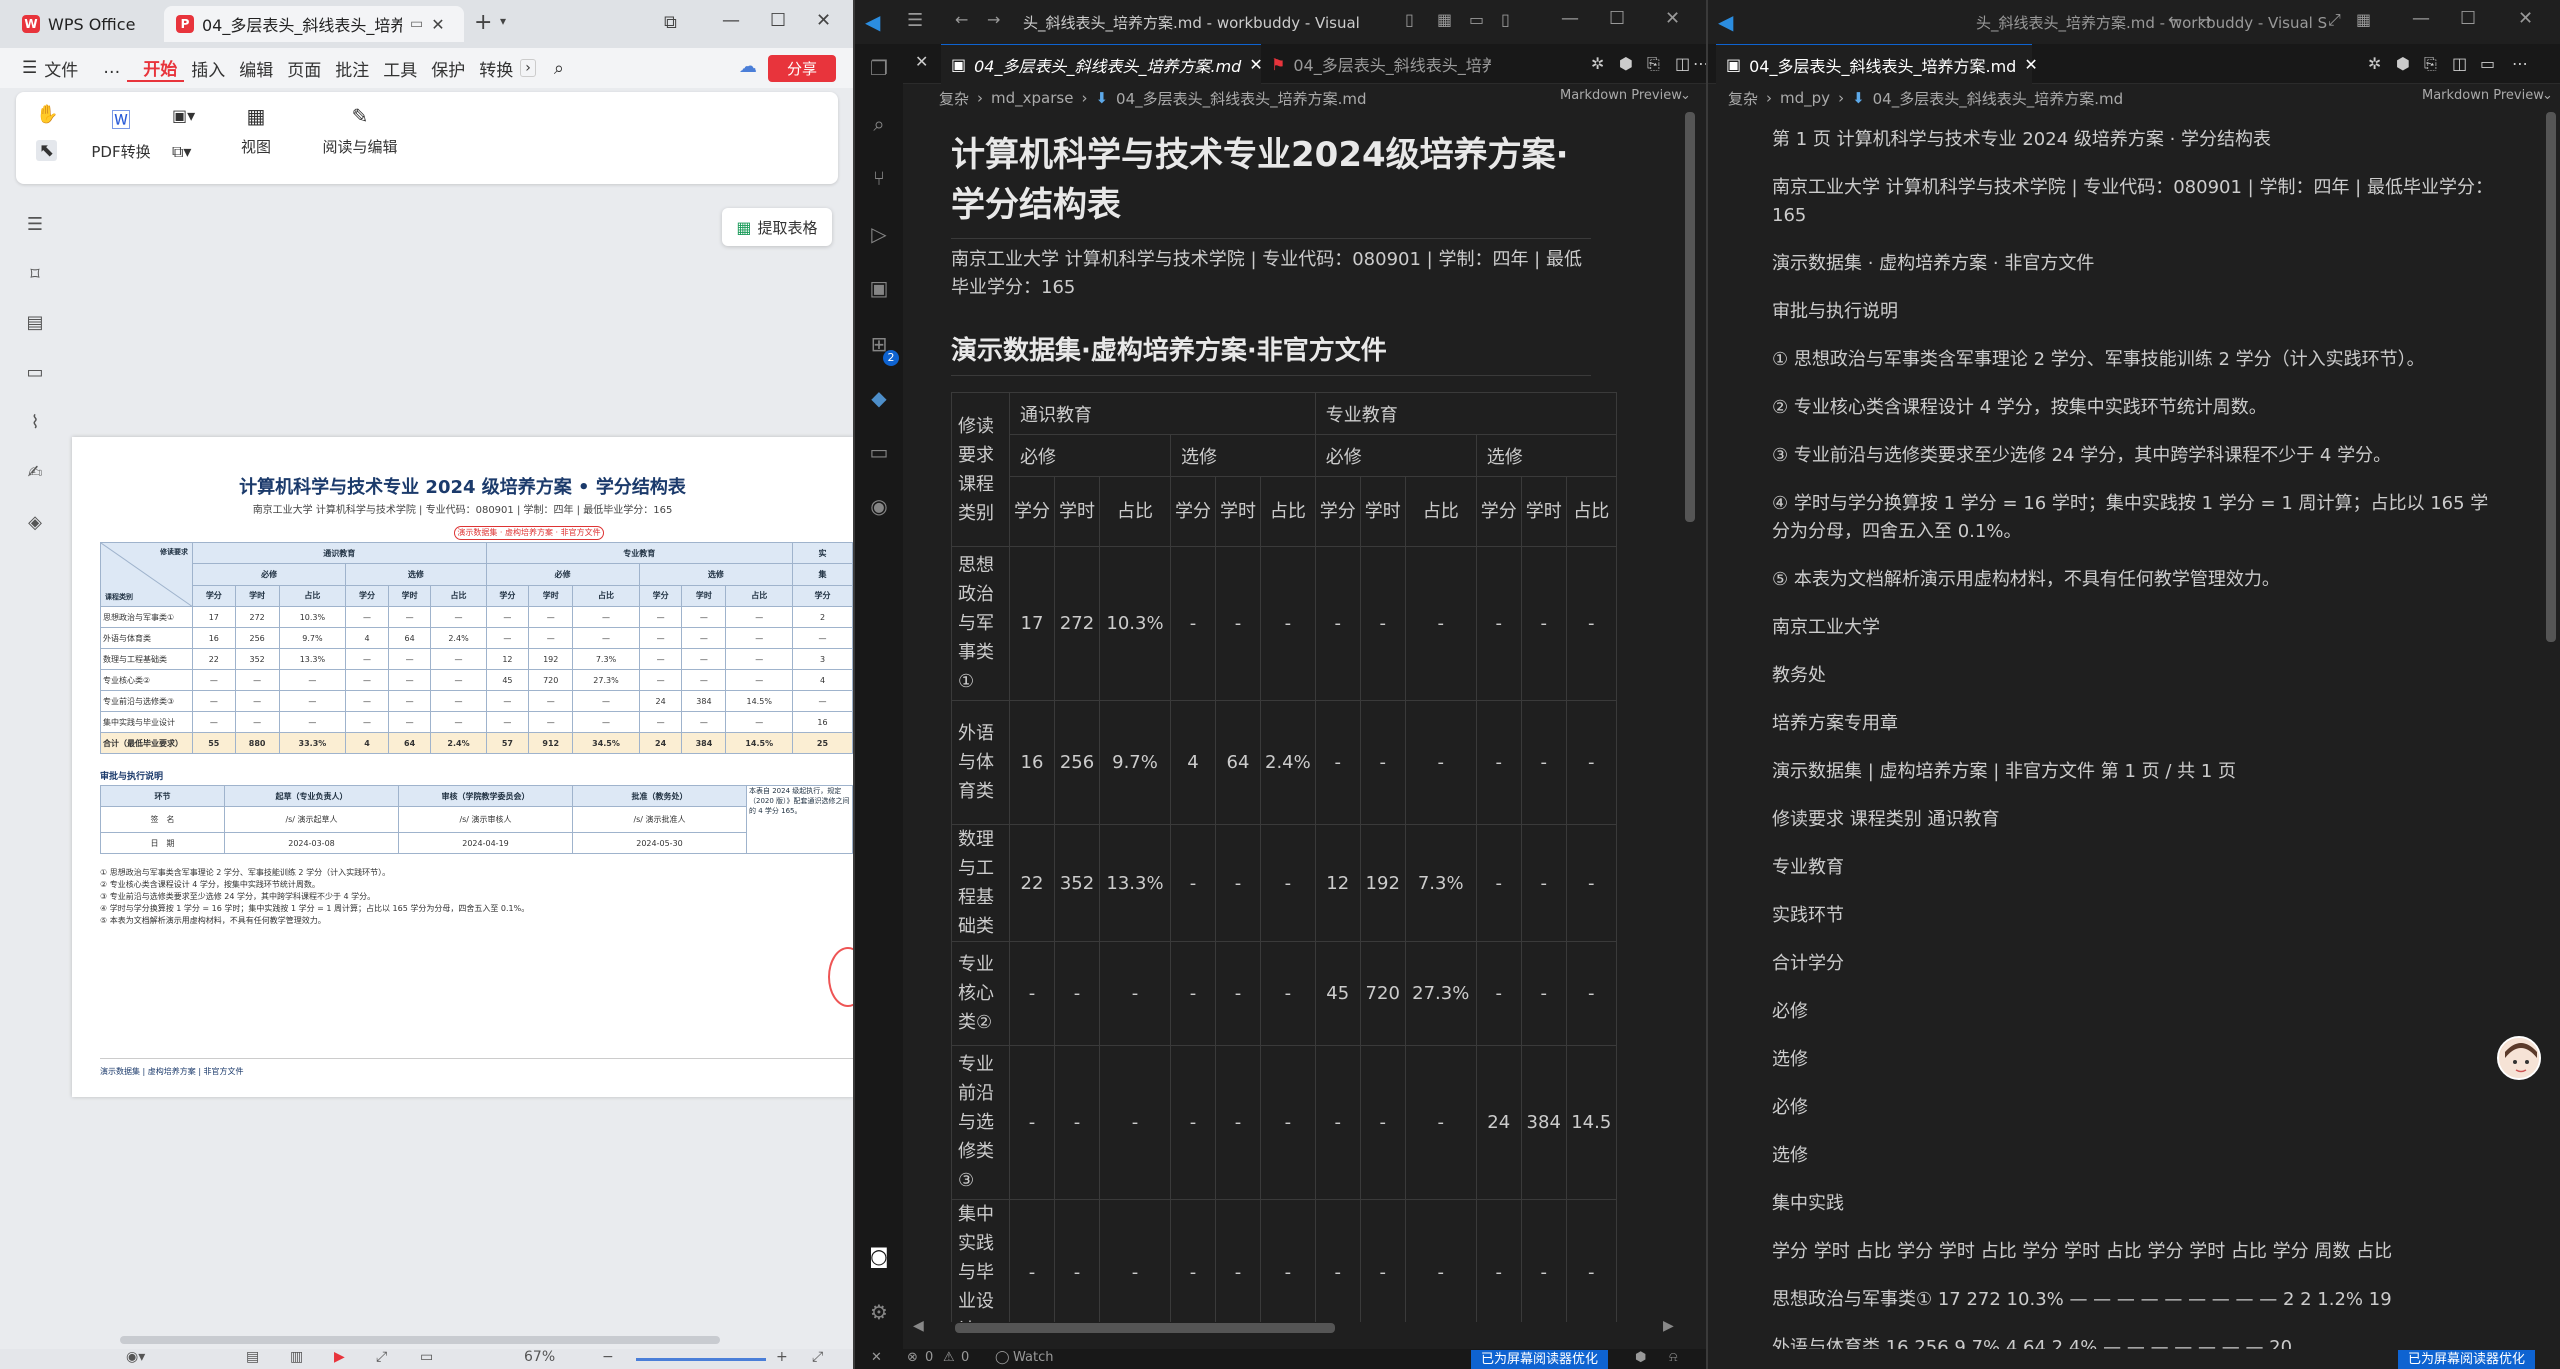 The image size is (2560, 1369). I want to click on wps-doc-tab: P 04_多层表头_斜线表头_培养 ▭ ✕, so click(314, 24).